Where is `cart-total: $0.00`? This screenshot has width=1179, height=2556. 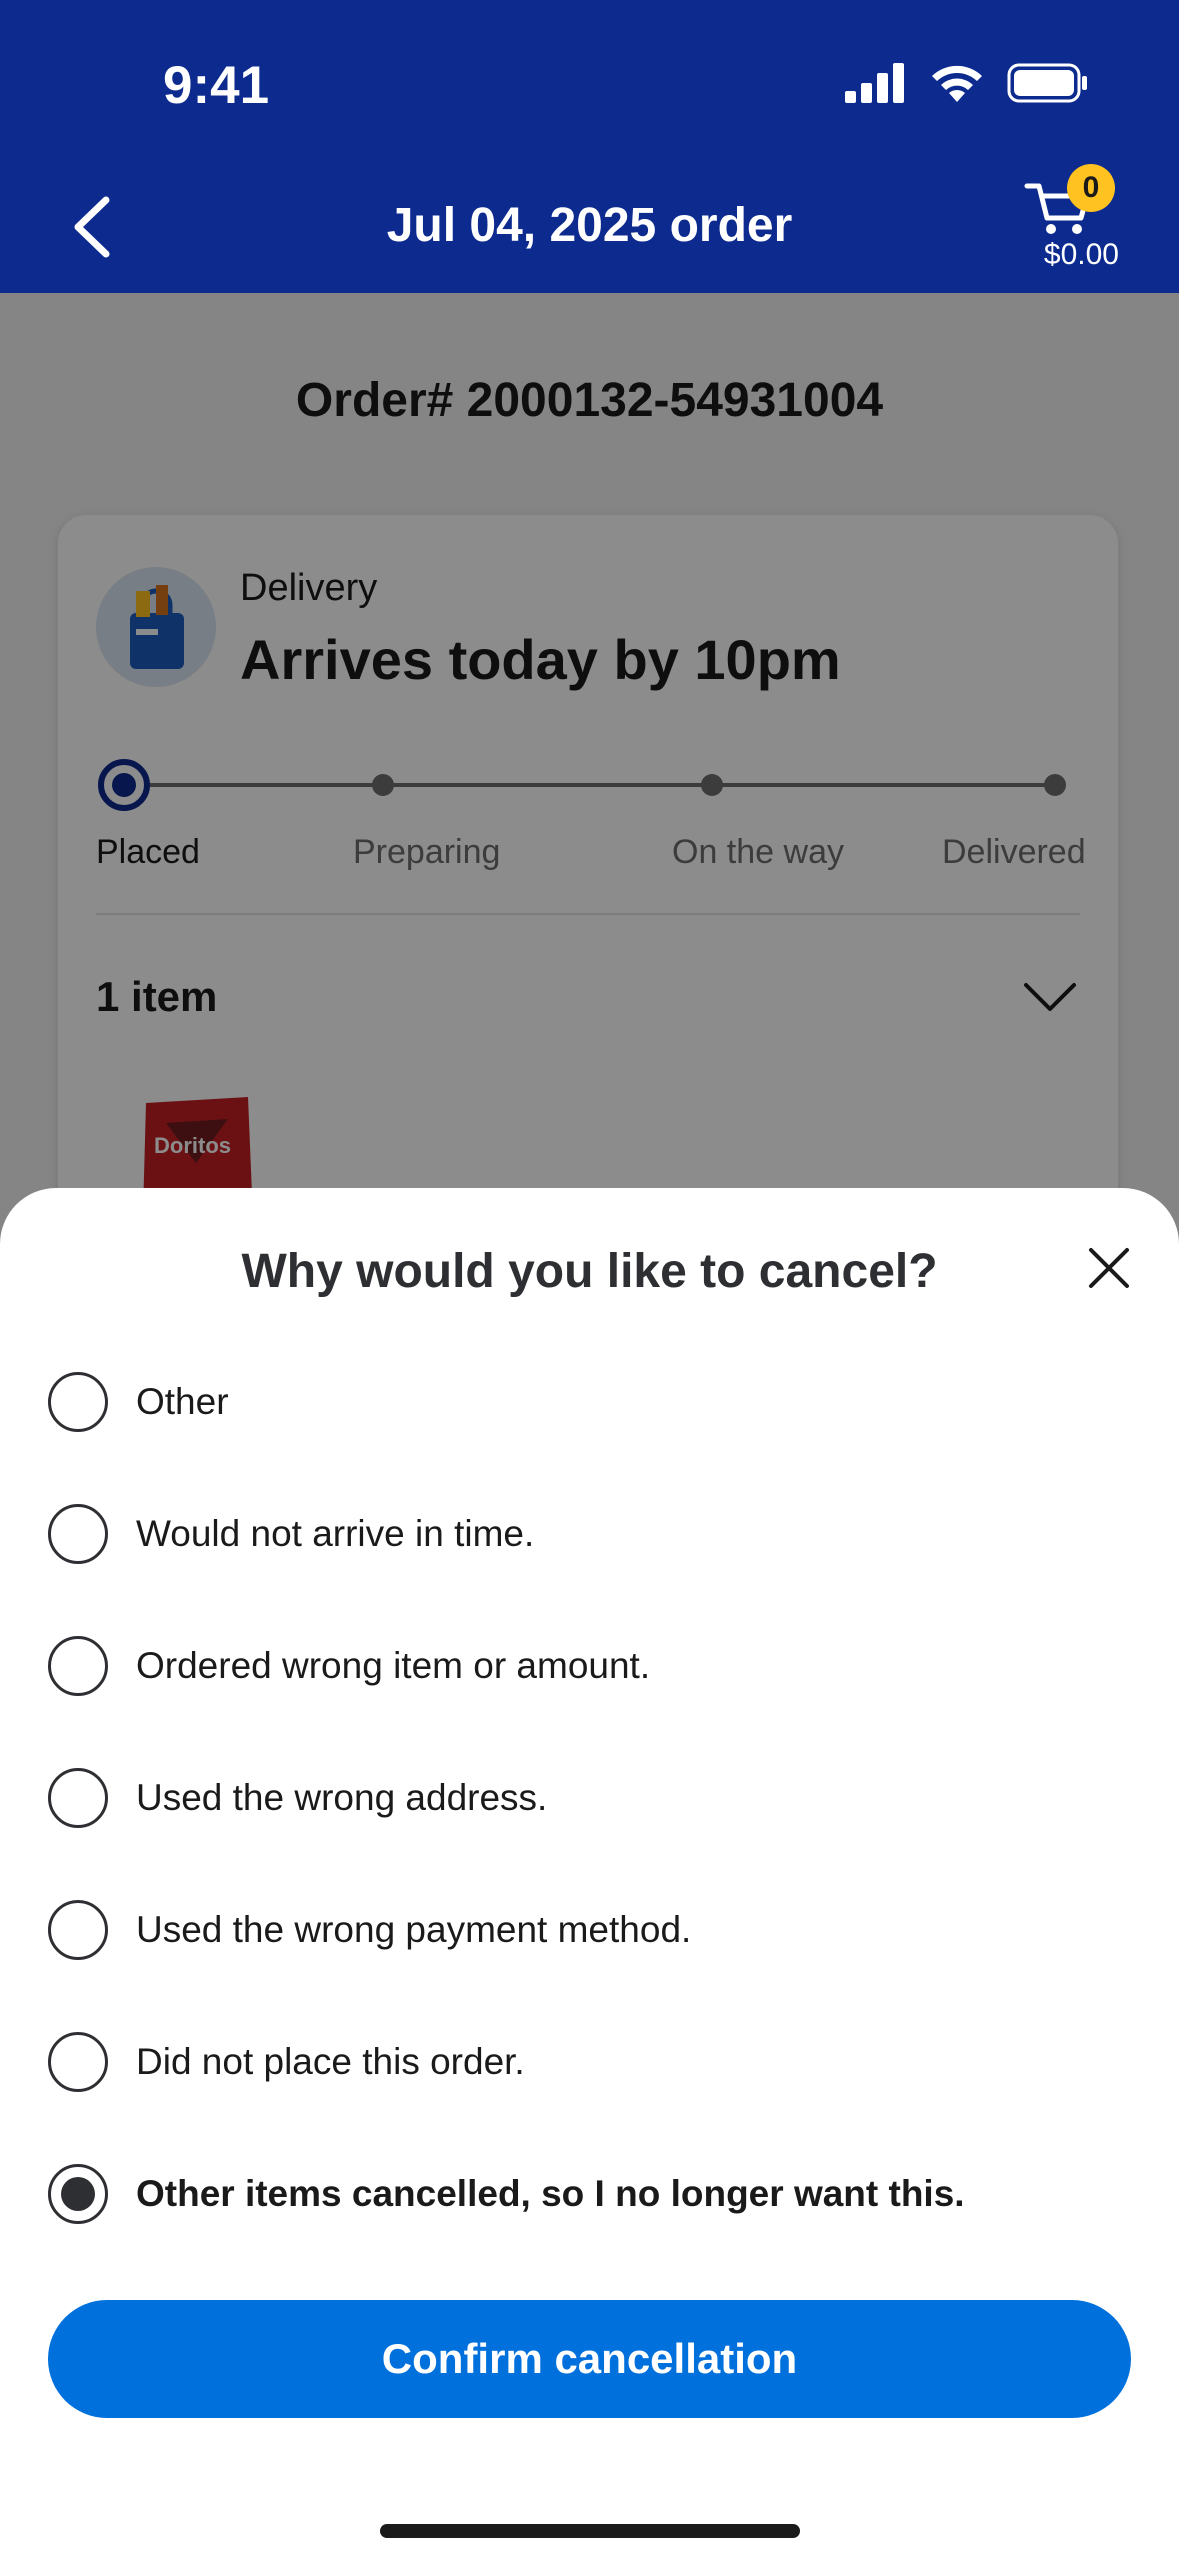
cart-total: $0.00 is located at coordinates (1081, 254).